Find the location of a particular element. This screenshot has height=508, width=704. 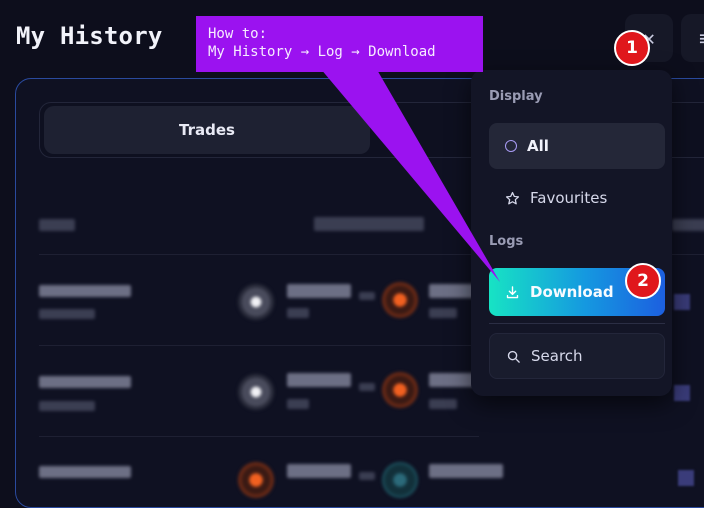

callout-pointer is located at coordinates (410, 175).